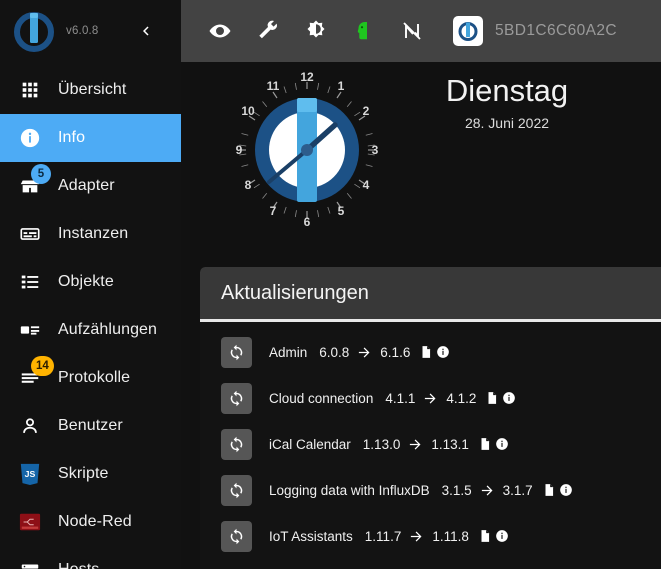 The height and width of the screenshot is (569, 661). I want to click on host-chip: 5BD1C6C60A2C, so click(535, 31).